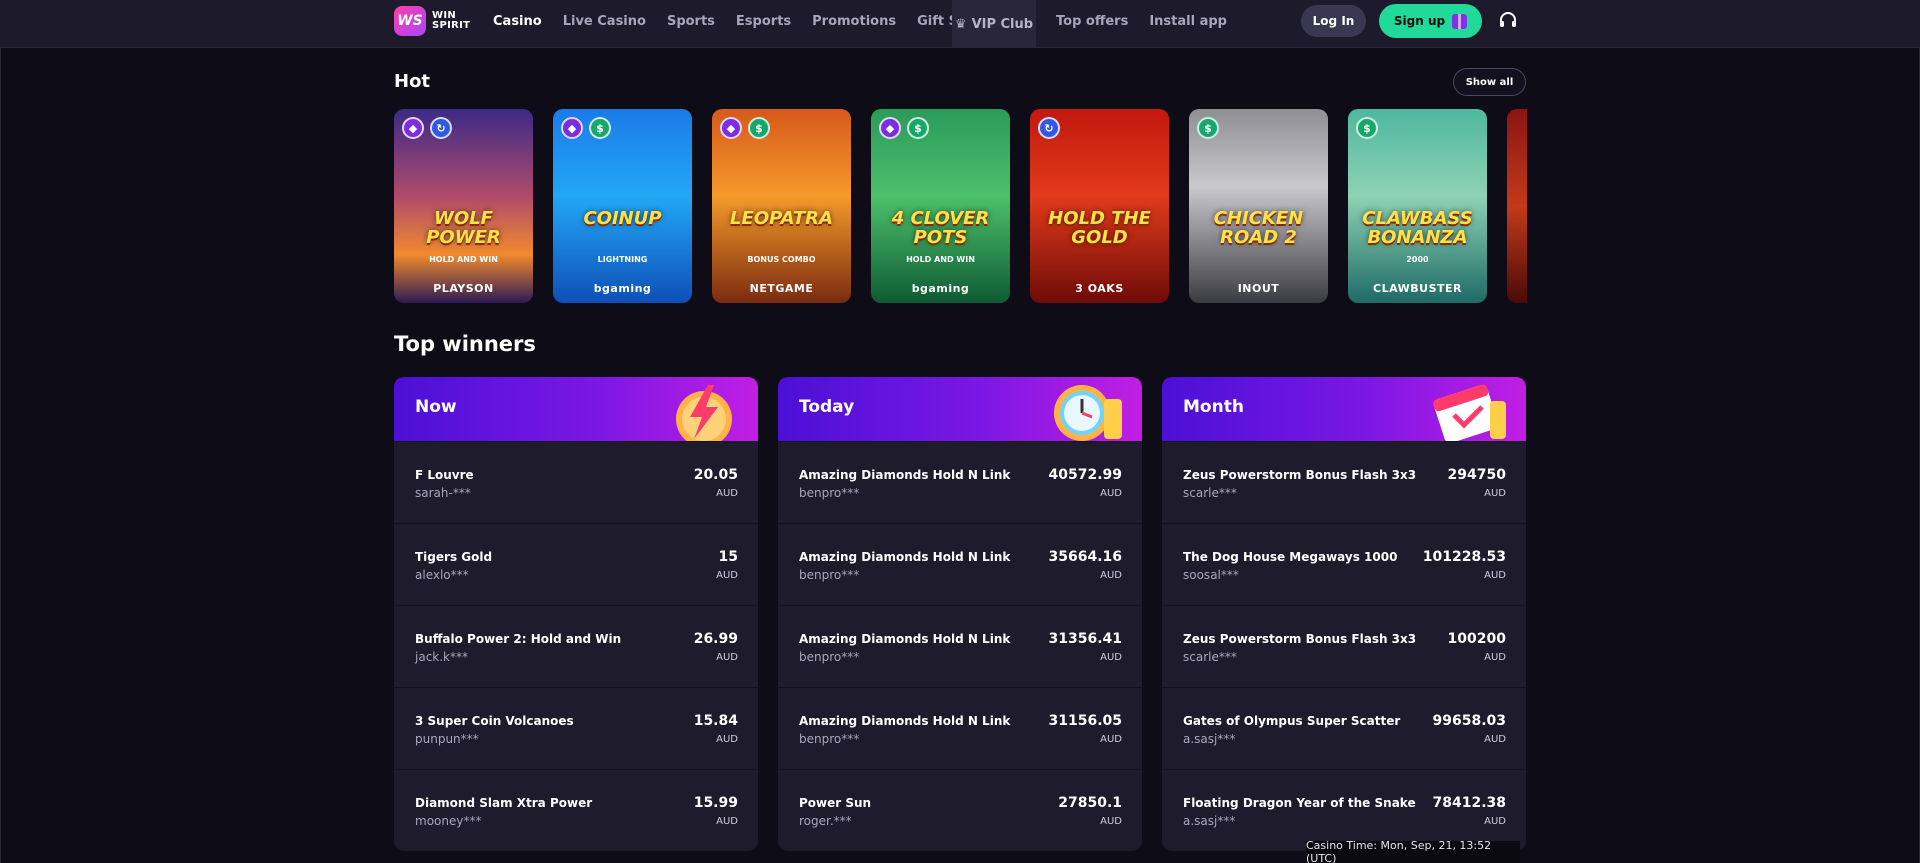 The height and width of the screenshot is (863, 1920). What do you see at coordinates (1092, 21) in the screenshot?
I see `nav-top-offers: Top offers` at bounding box center [1092, 21].